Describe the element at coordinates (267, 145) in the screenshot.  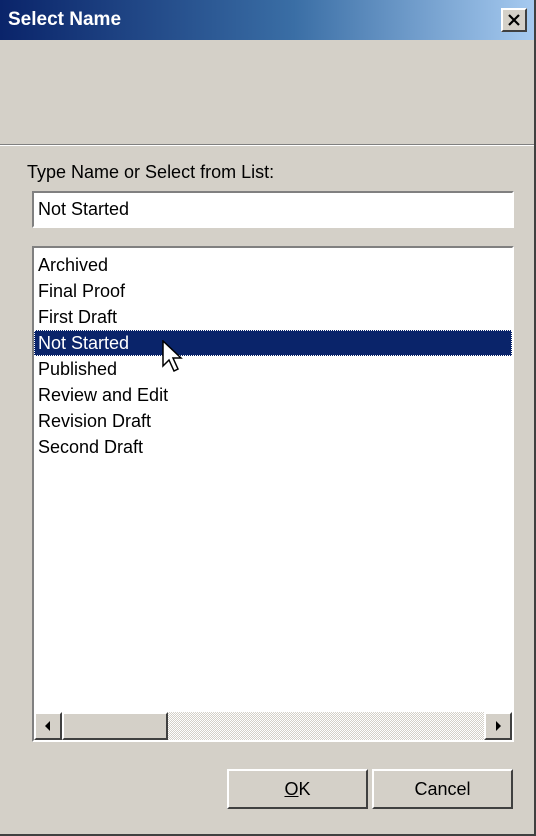
I see `separator` at that location.